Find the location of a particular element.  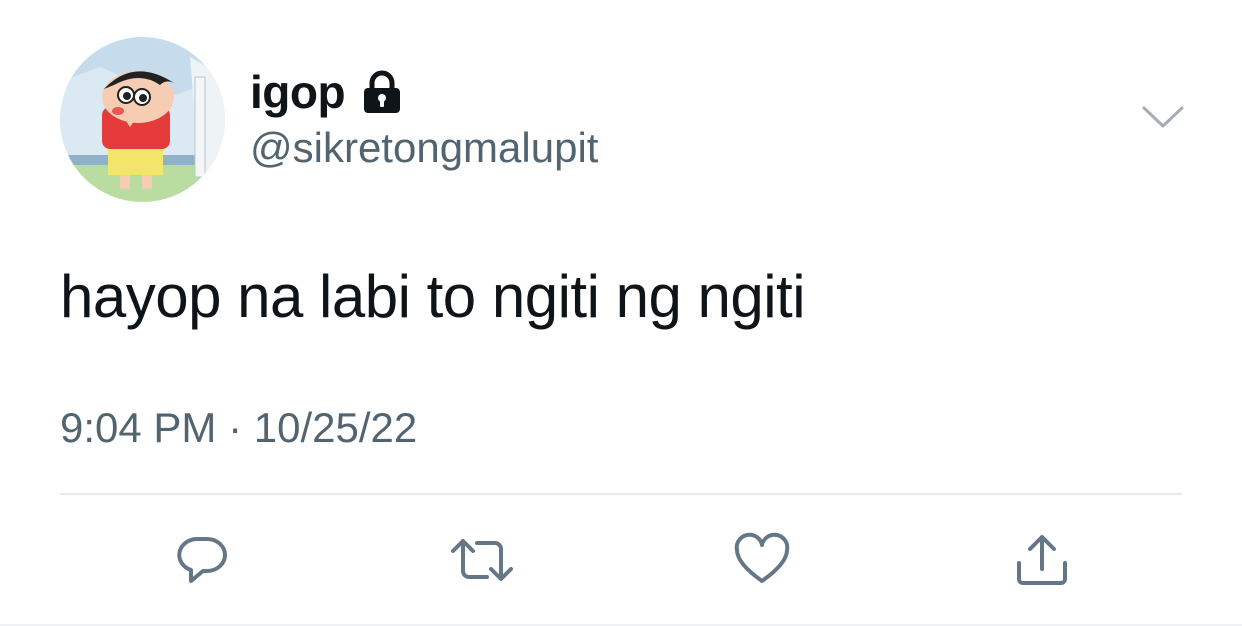

retweet-button is located at coordinates (482, 560).